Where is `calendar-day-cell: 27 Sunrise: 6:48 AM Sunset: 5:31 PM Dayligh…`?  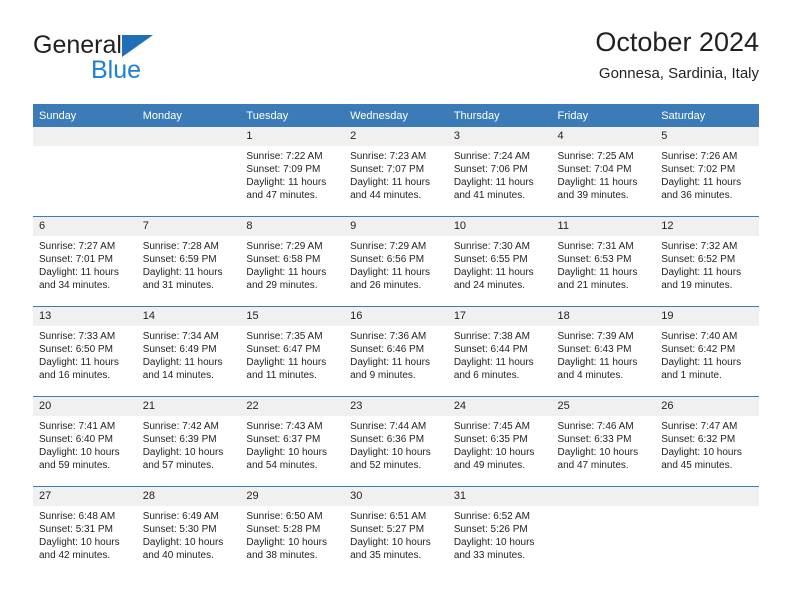 calendar-day-cell: 27 Sunrise: 6:48 AM Sunset: 5:31 PM Dayligh… is located at coordinates (85, 531).